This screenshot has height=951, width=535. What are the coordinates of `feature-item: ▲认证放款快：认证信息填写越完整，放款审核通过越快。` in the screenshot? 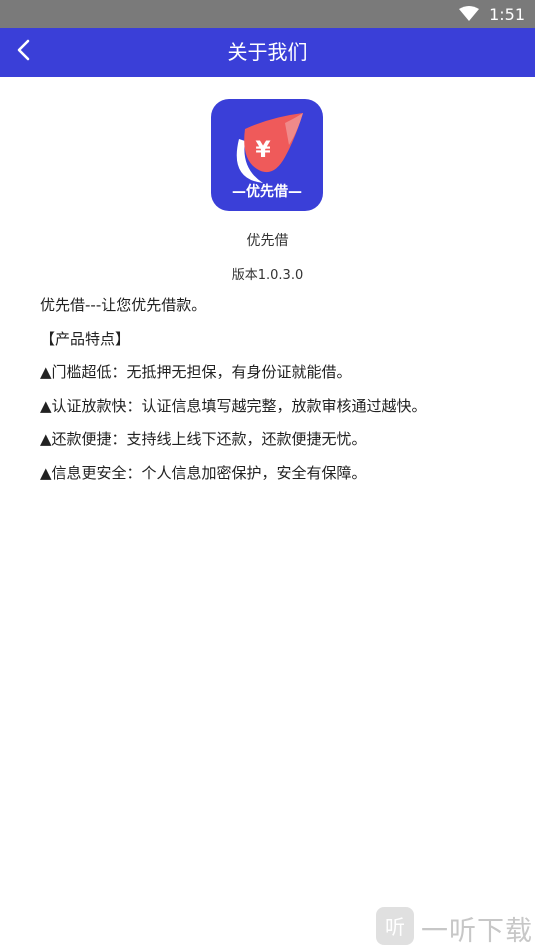 It's located at (233, 405).